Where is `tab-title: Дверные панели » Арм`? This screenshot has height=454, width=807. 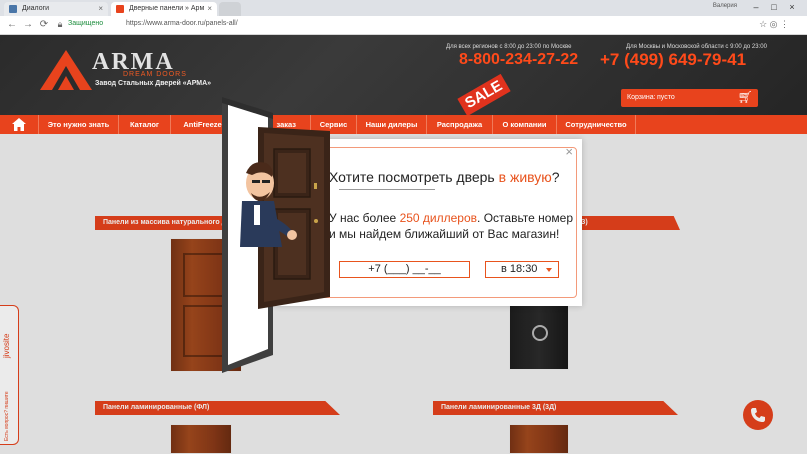 tab-title: Дверные панели » Арм is located at coordinates (167, 8).